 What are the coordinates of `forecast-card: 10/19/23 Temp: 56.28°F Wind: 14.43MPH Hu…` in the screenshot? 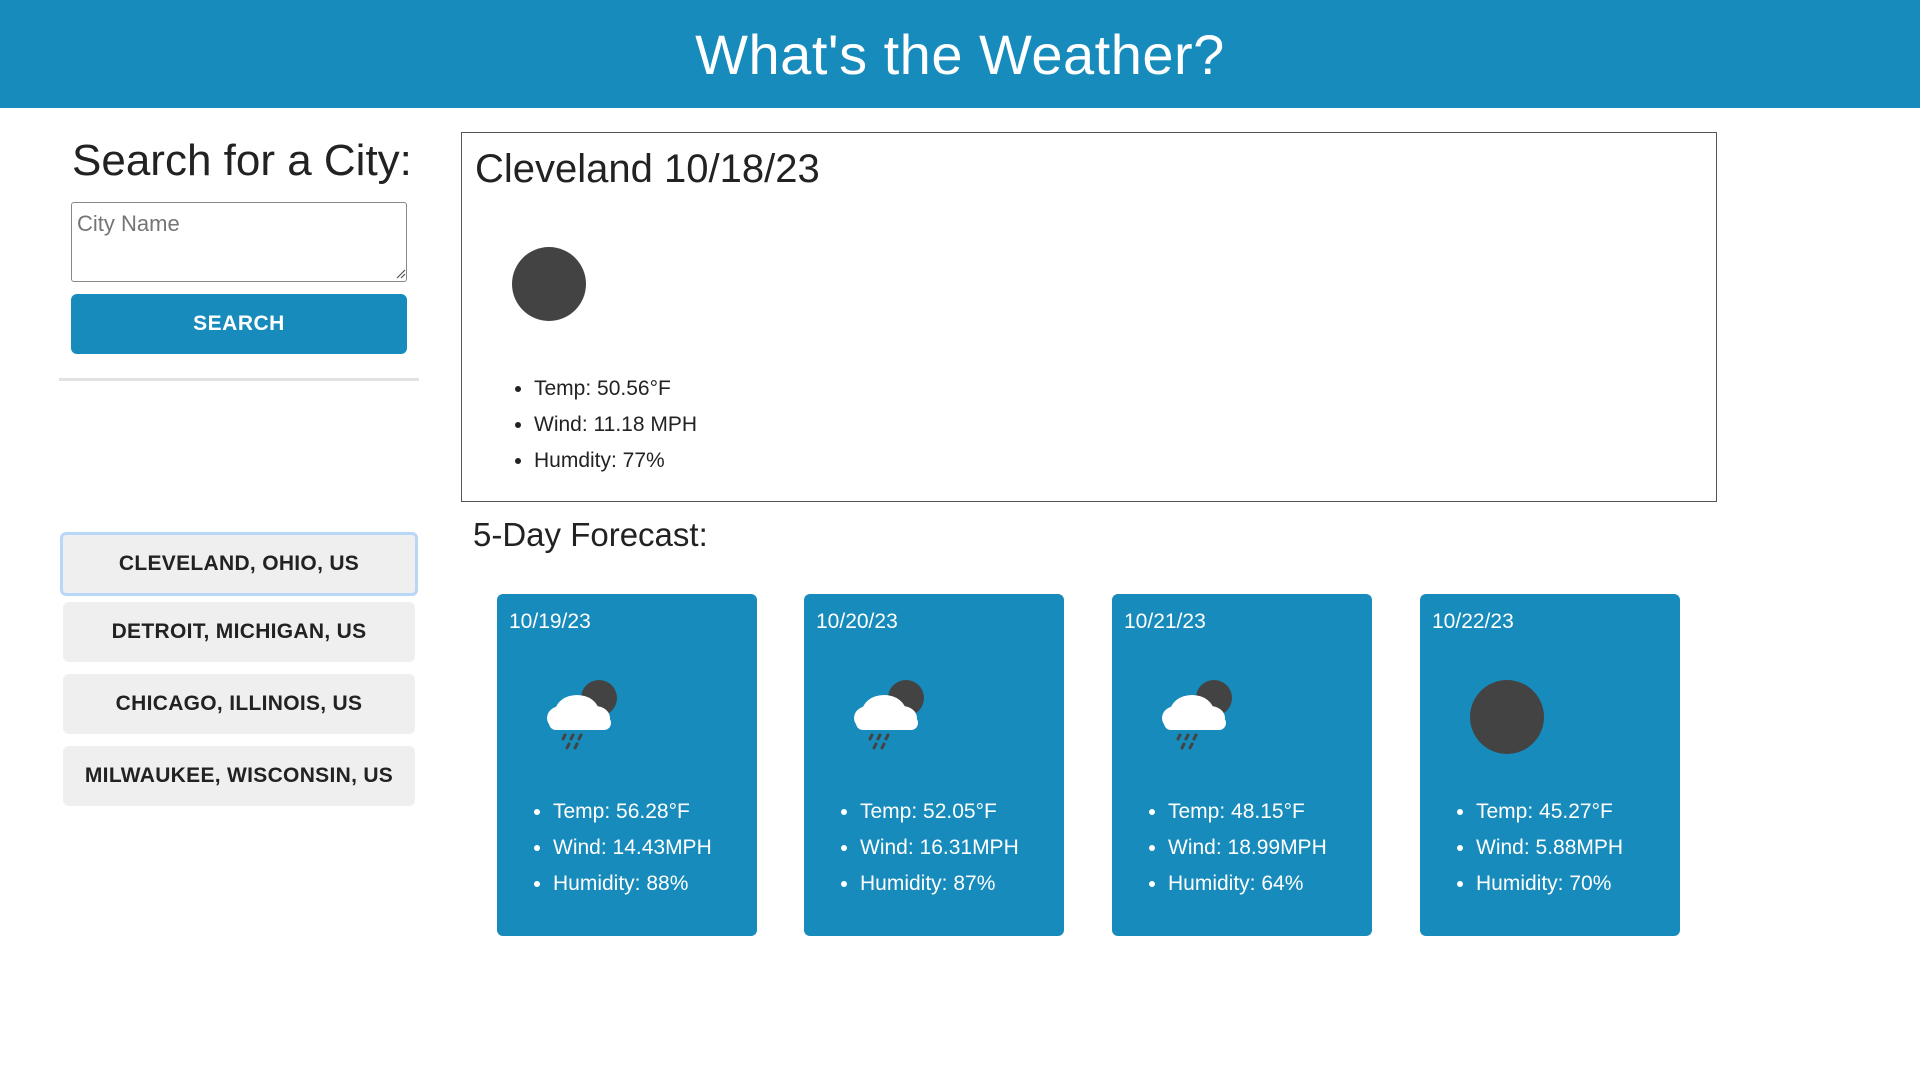 It's located at (627, 765).